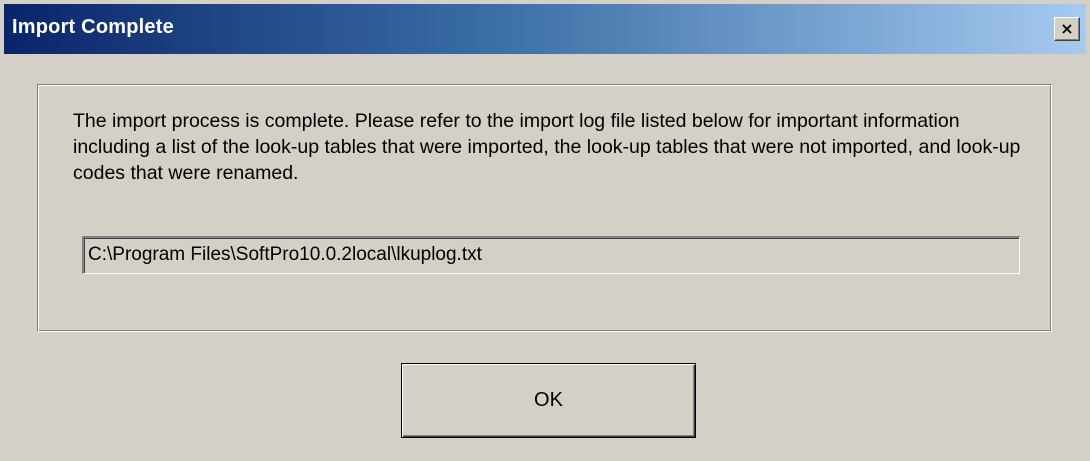 The height and width of the screenshot is (461, 1090). I want to click on close-icon: ×, so click(1067, 28).